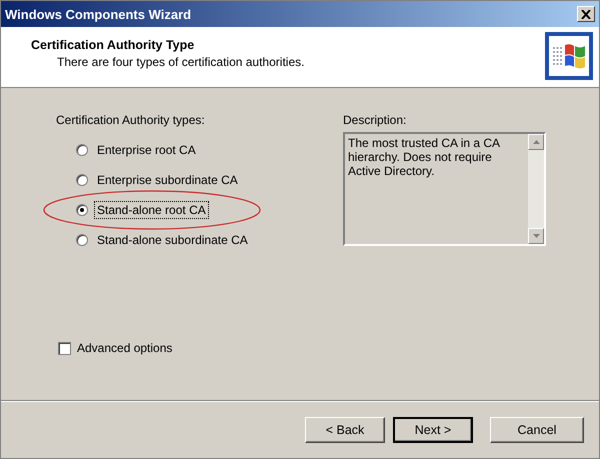 The image size is (600, 459). I want to click on wizard-button: < Back, so click(345, 429).